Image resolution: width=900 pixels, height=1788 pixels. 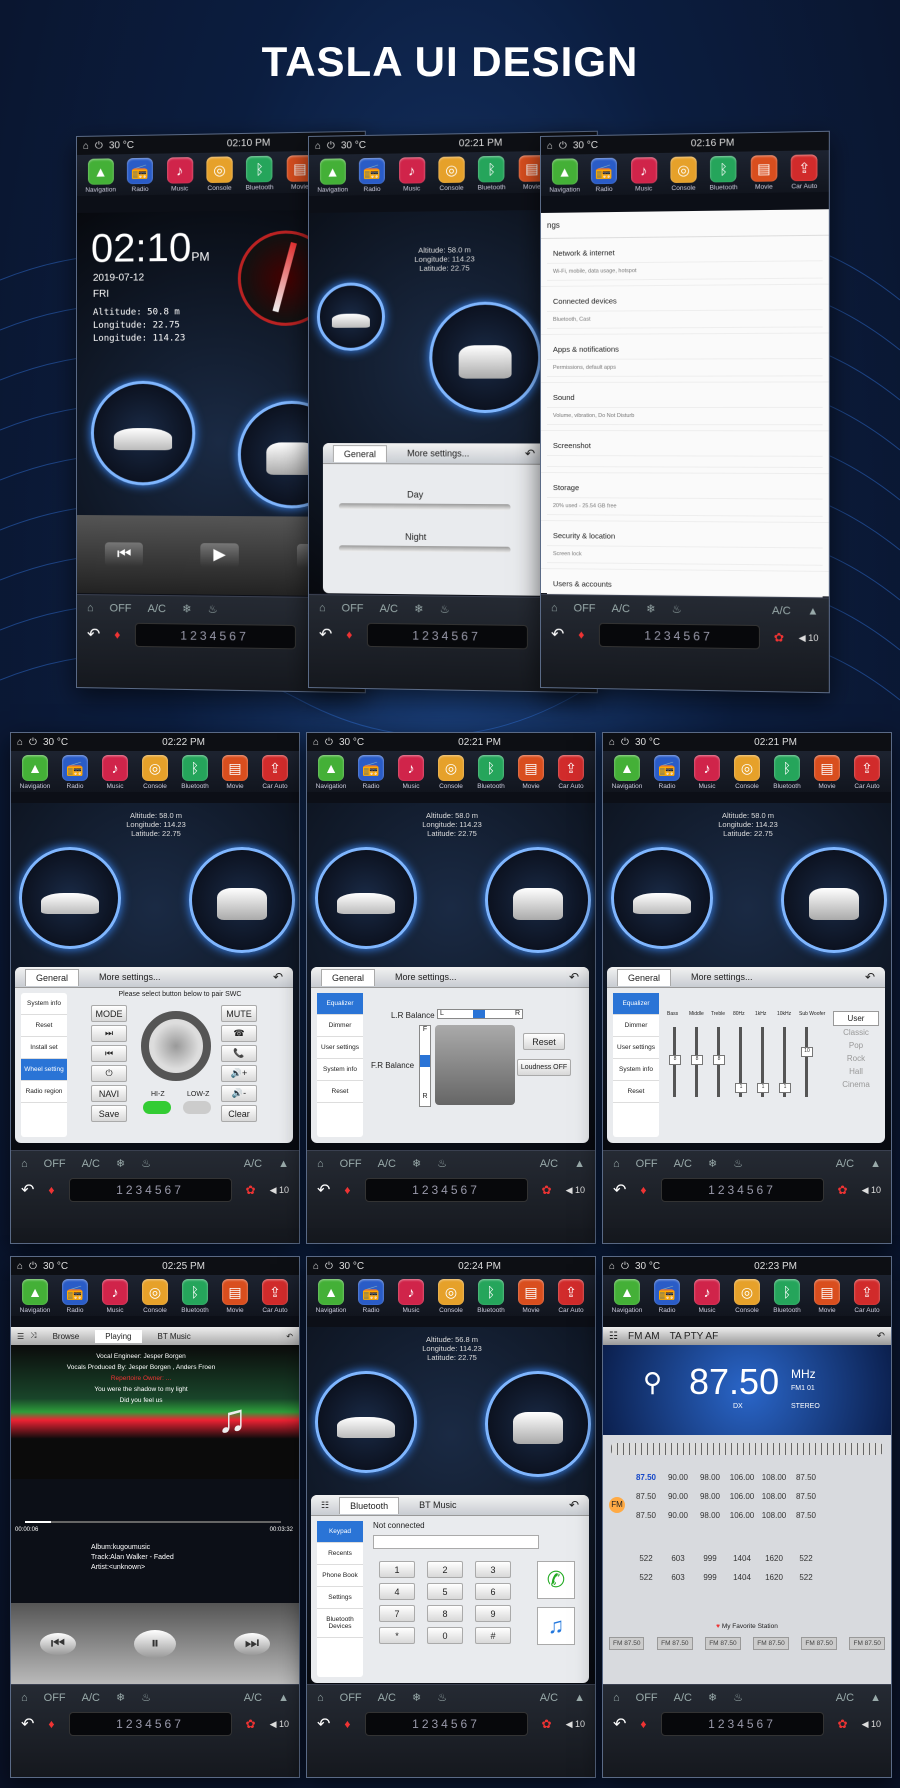 What do you see at coordinates (493, 1569) in the screenshot?
I see `dial-key: 3` at bounding box center [493, 1569].